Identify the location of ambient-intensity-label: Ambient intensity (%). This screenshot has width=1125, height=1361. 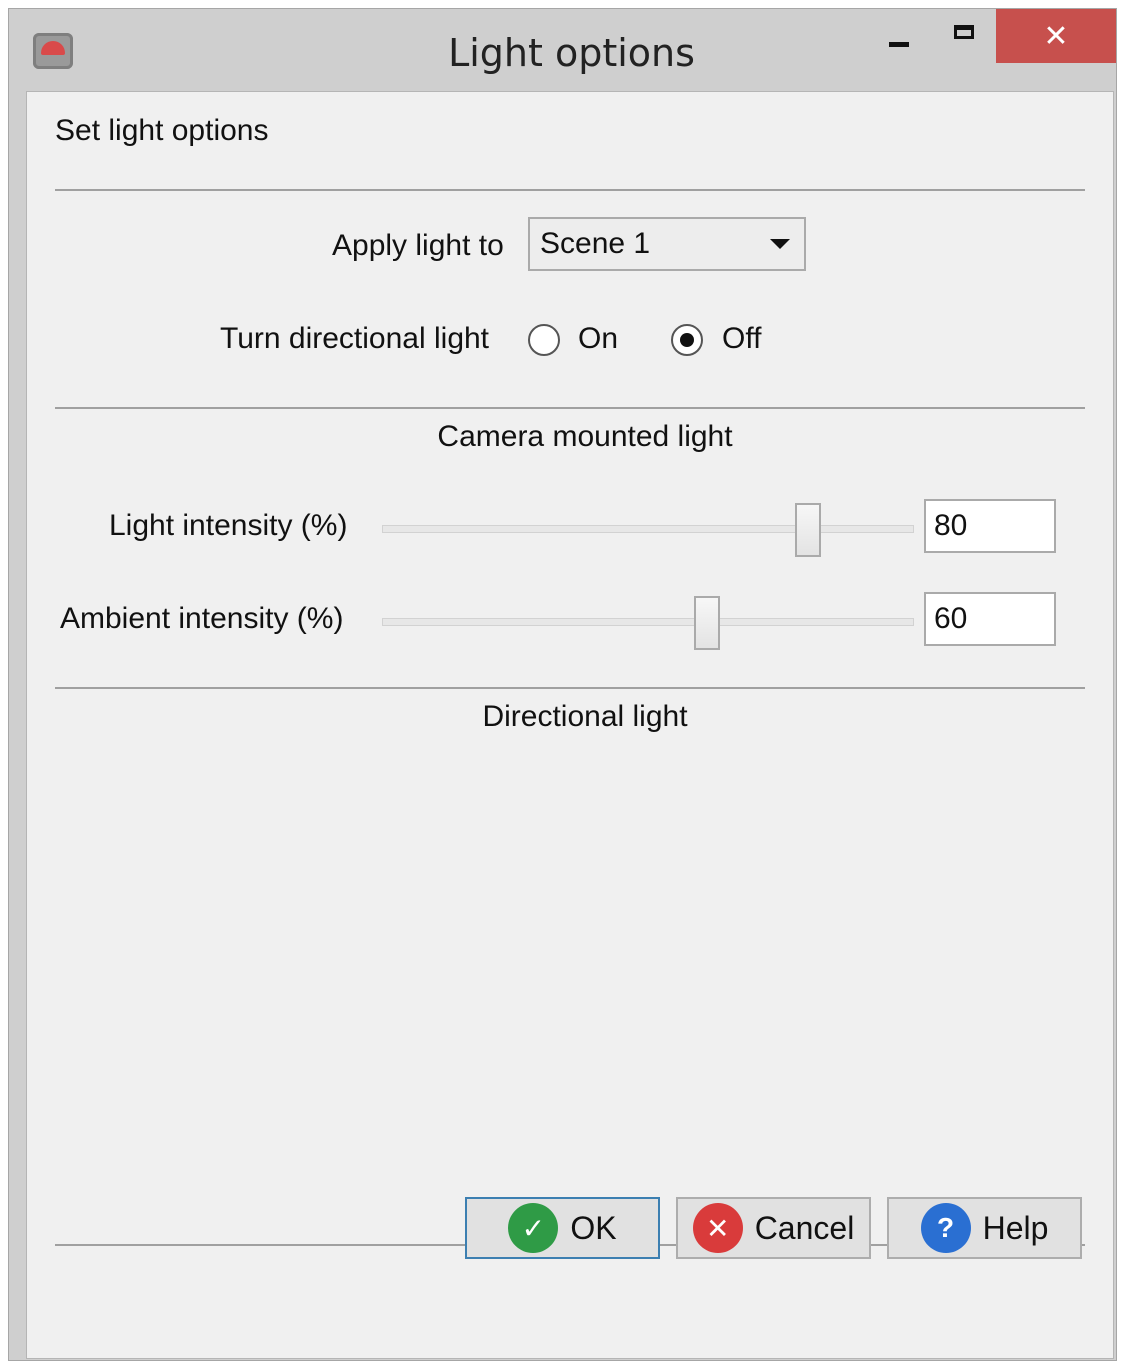
(202, 618).